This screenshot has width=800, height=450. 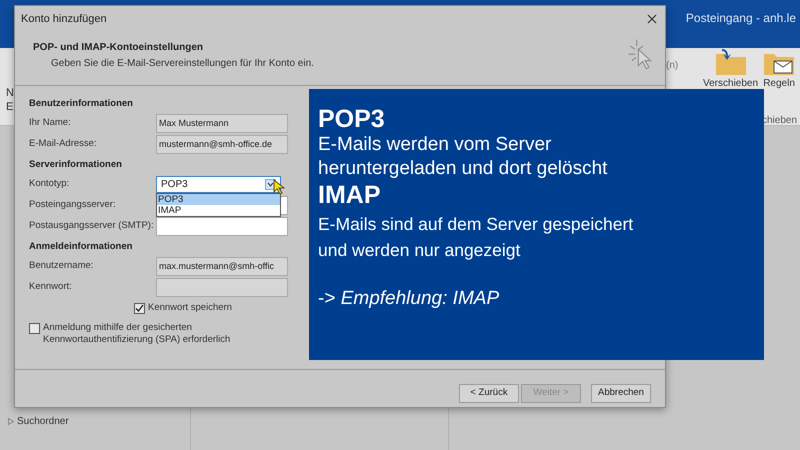 What do you see at coordinates (49, 184) in the screenshot?
I see `field-label: Kontotyp:` at bounding box center [49, 184].